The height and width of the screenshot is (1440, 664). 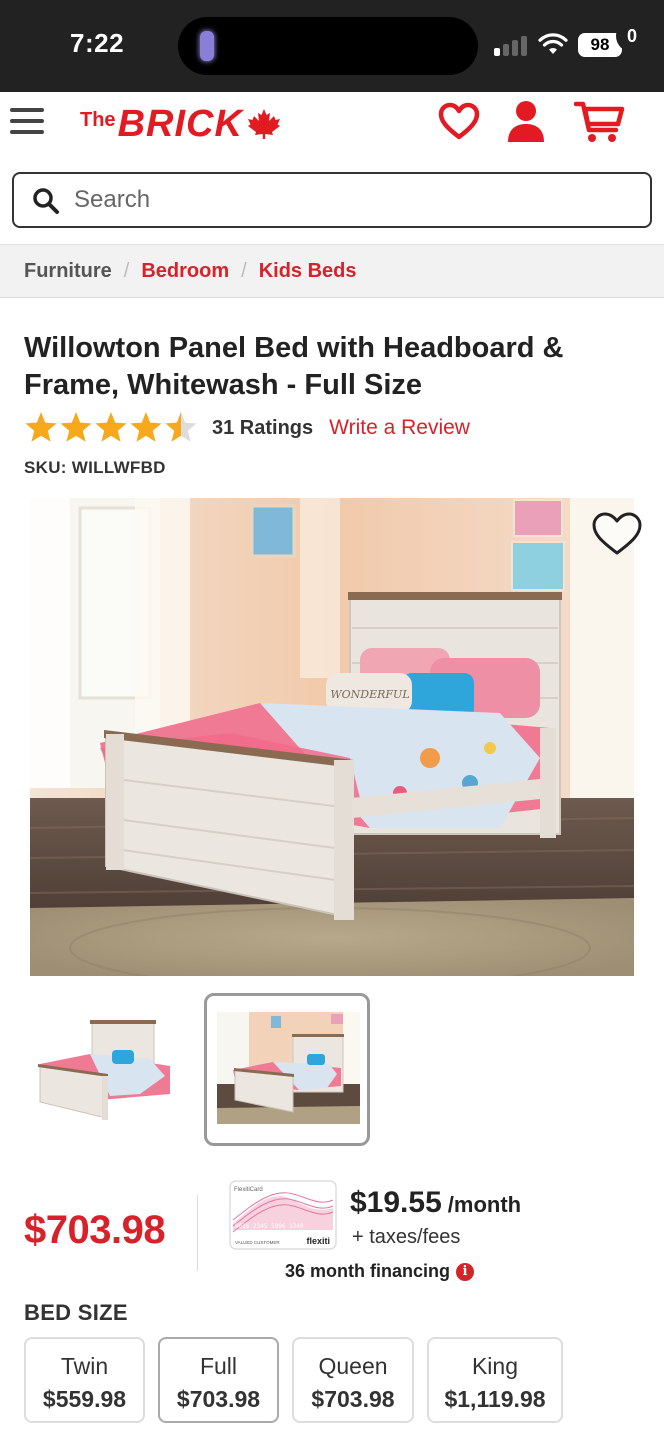 What do you see at coordinates (218, 1366) in the screenshot?
I see `size-option-name: Full` at bounding box center [218, 1366].